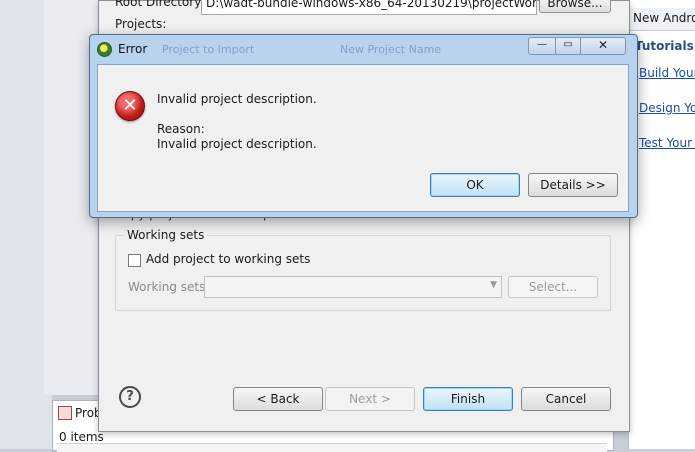 The image size is (695, 452). What do you see at coordinates (667, 108) in the screenshot?
I see `tutorial-link-design: Design You` at bounding box center [667, 108].